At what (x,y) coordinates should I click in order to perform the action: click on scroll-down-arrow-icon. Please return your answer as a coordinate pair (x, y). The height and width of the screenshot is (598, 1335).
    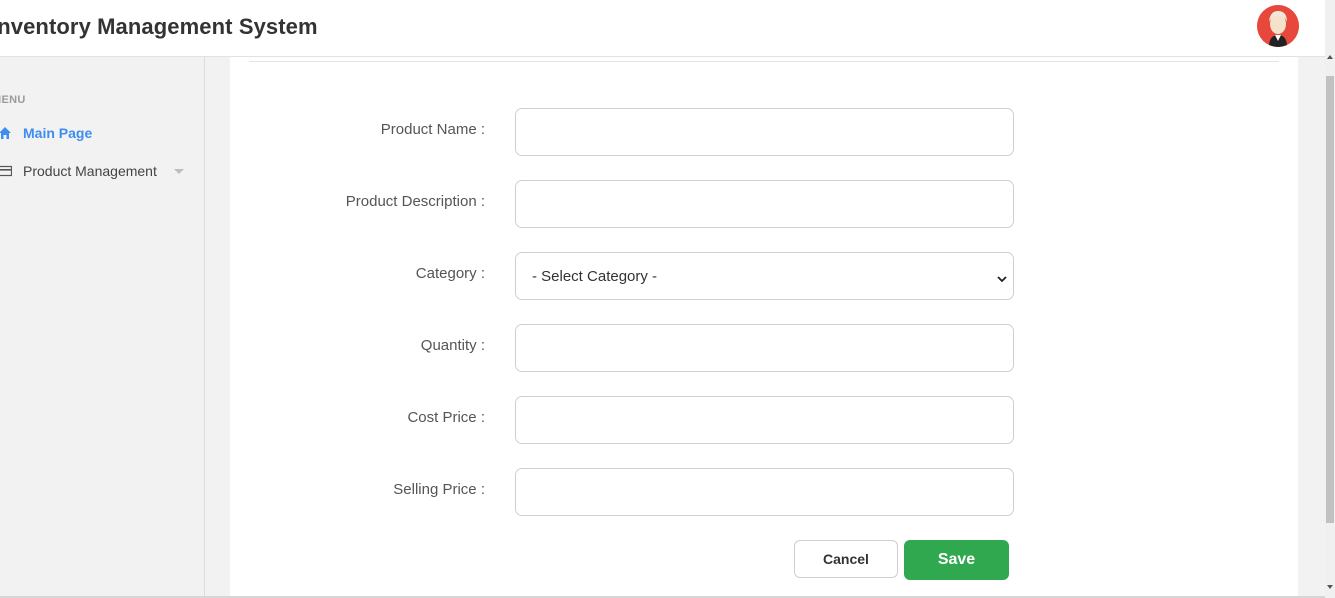
    Looking at the image, I should click on (1330, 587).